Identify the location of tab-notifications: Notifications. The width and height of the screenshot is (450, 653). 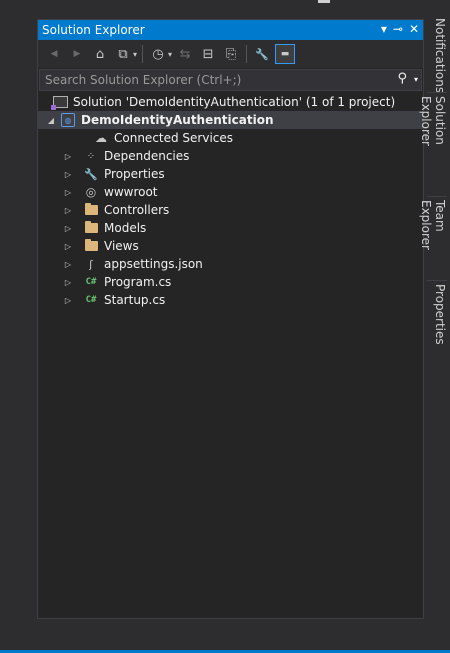
(437, 55).